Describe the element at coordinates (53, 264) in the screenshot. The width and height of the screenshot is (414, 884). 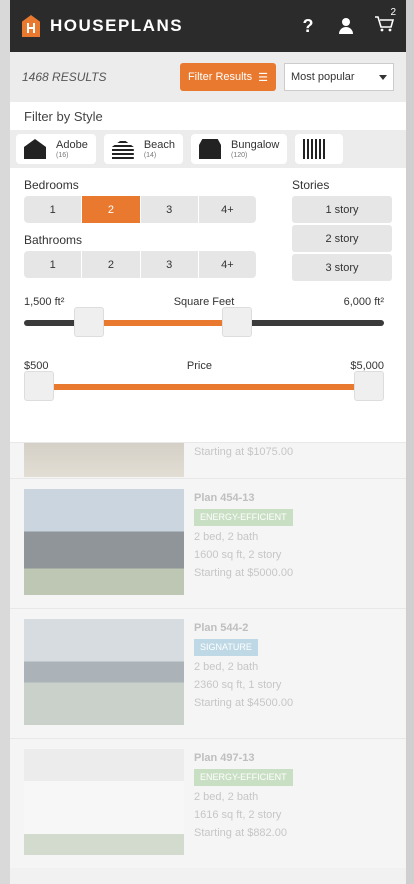
I see `bathrooms-option: 1` at that location.